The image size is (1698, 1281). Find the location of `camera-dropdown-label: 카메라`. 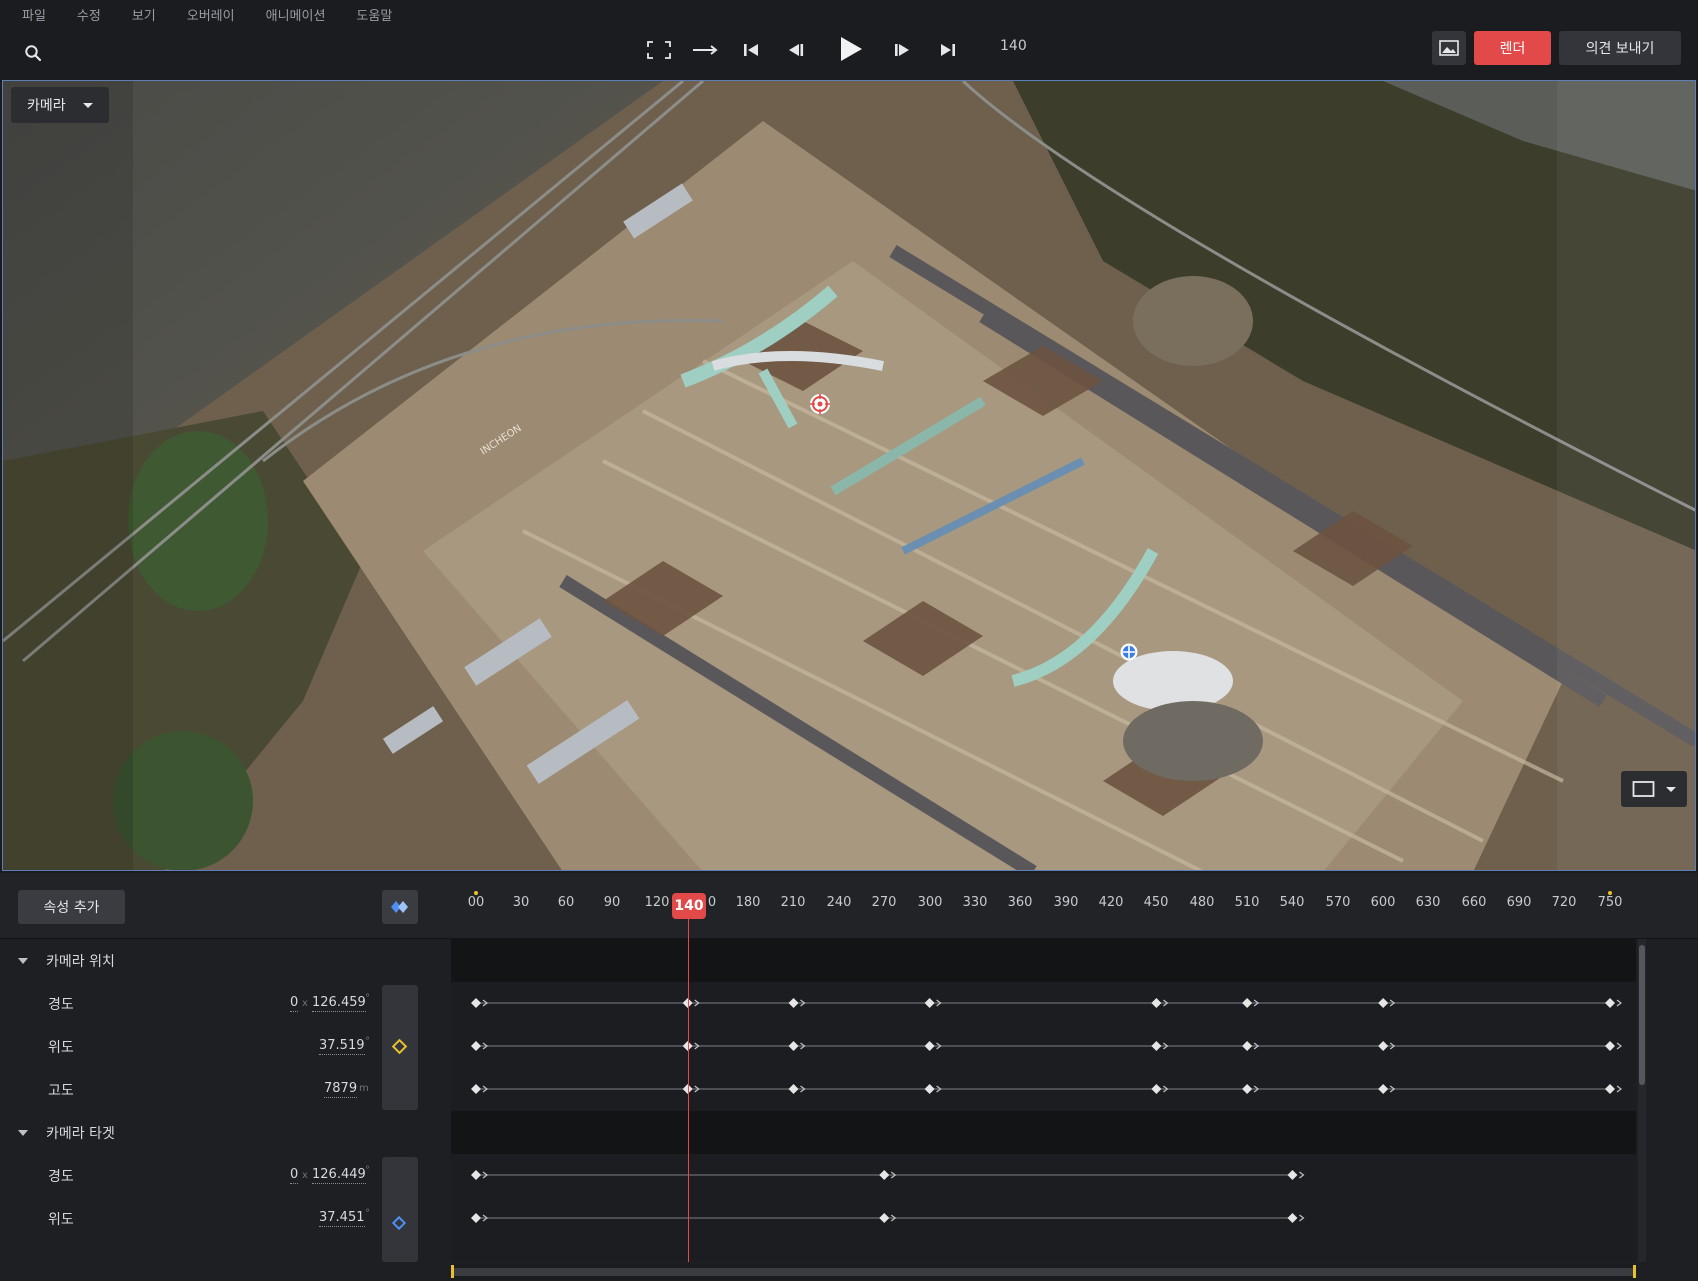

camera-dropdown-label: 카메라 is located at coordinates (46, 106).